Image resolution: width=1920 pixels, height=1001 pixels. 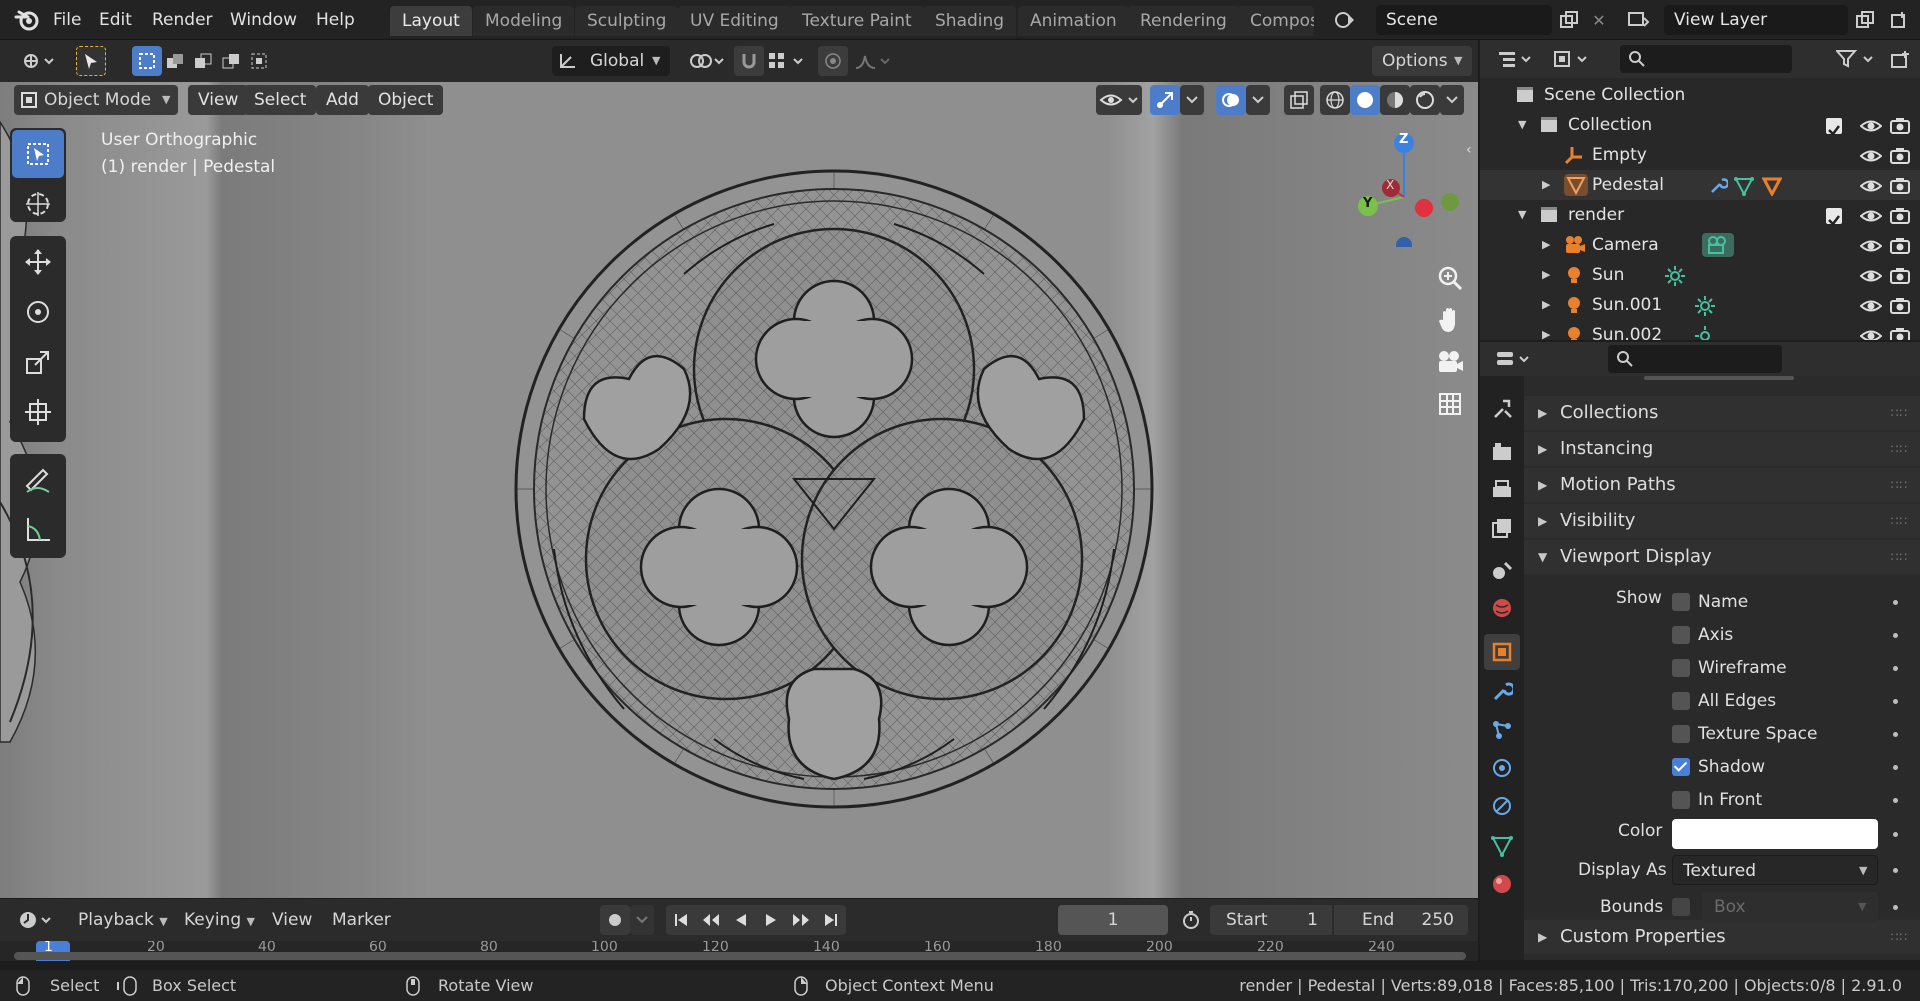 I want to click on navigation-gizmo: Z Y X, so click(x=1400, y=190).